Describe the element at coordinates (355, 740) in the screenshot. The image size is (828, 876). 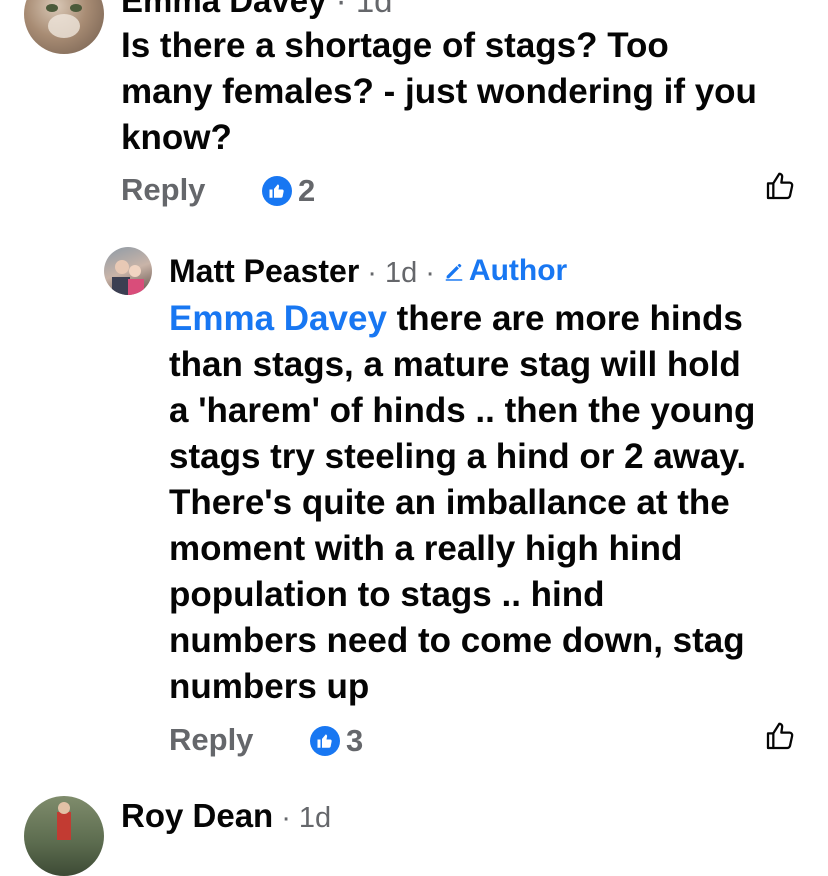
I see `like-count: 3` at that location.